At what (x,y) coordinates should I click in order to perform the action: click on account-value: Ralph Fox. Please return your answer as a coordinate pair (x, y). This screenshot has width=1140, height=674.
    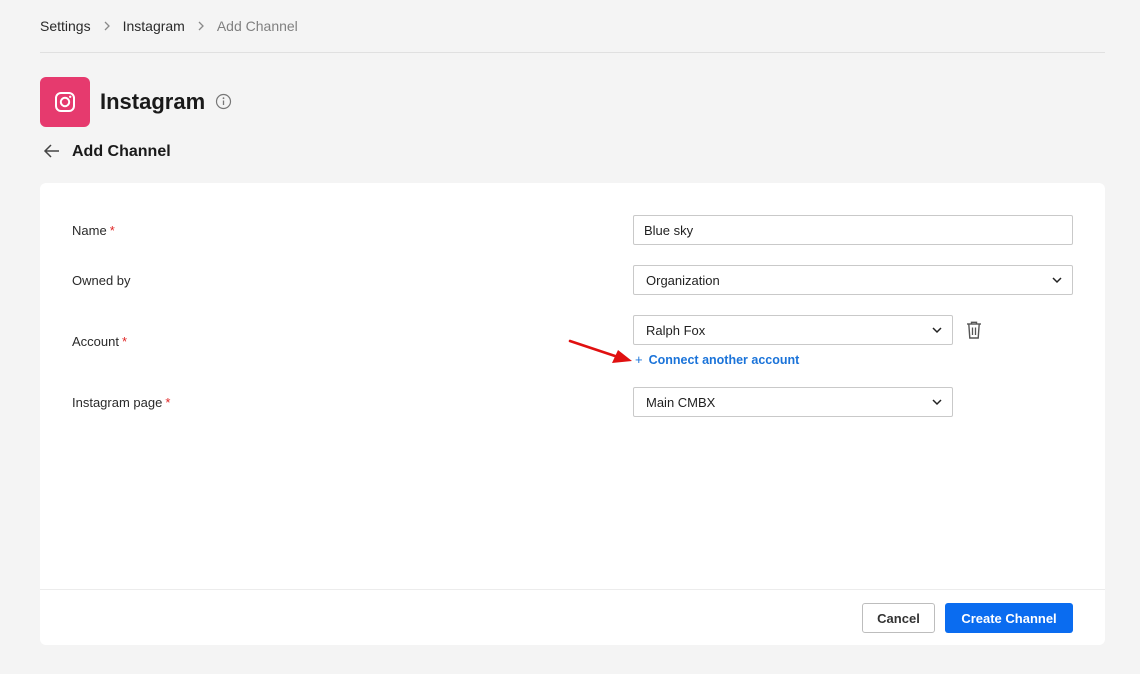
    Looking at the image, I should click on (676, 330).